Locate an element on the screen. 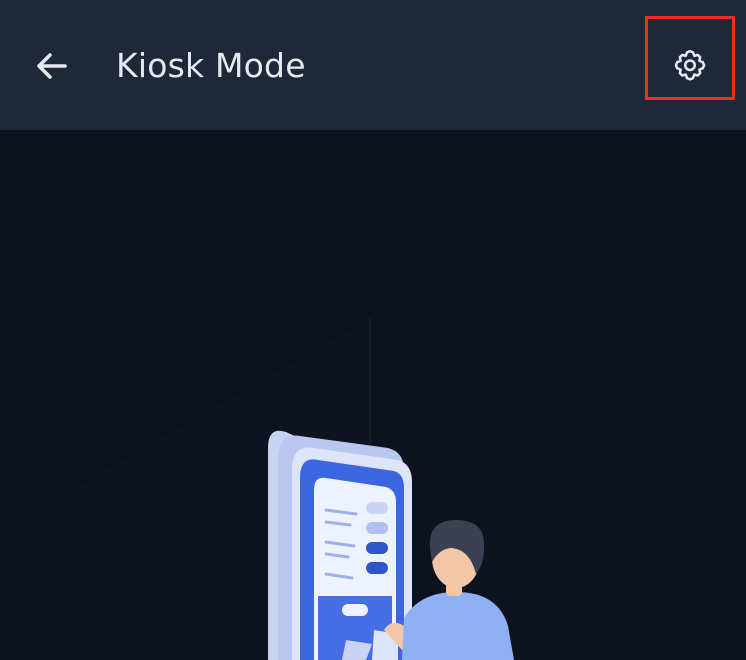 The height and width of the screenshot is (660, 746). settings-button is located at coordinates (690, 66).